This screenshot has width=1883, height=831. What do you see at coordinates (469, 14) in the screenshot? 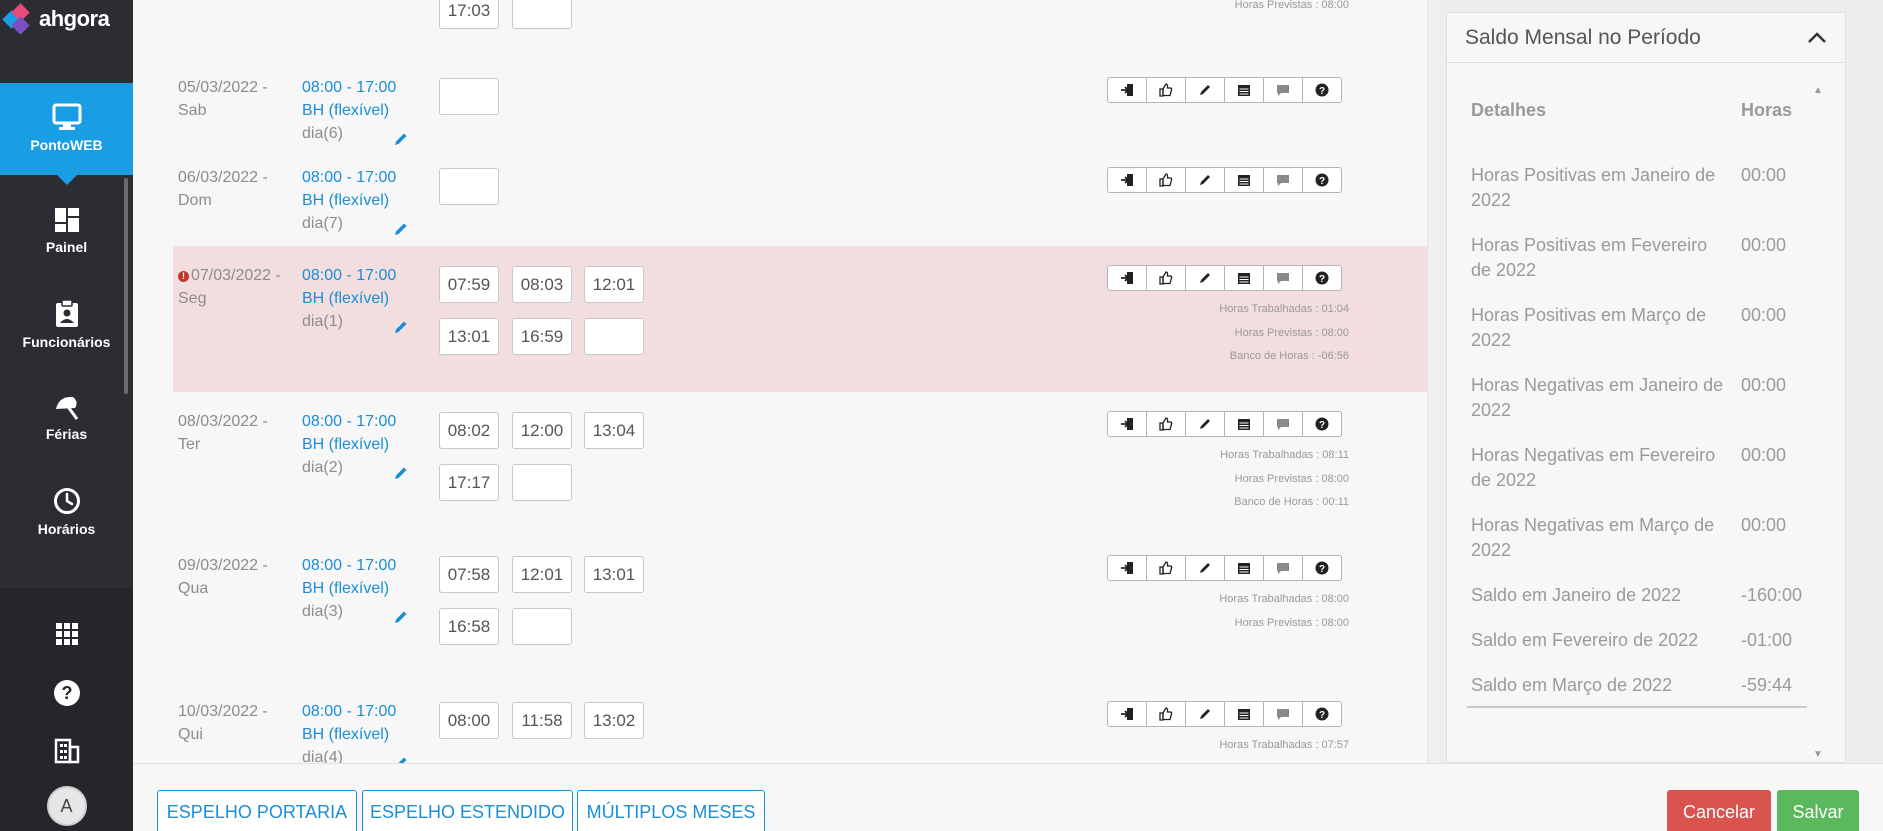
I see `time-entry: 17:03` at bounding box center [469, 14].